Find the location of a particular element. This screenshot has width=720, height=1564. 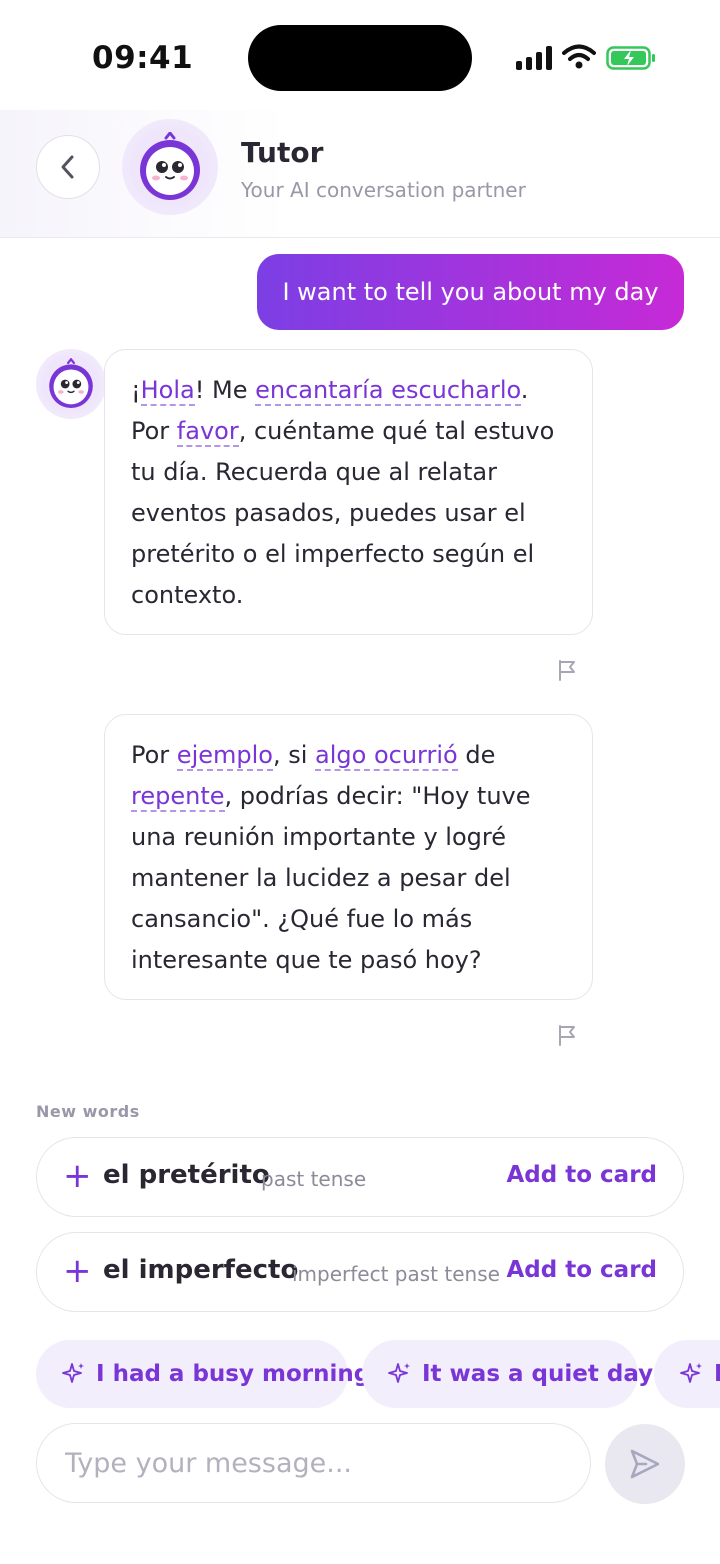

new-words-heading: New words is located at coordinates (88, 1111).